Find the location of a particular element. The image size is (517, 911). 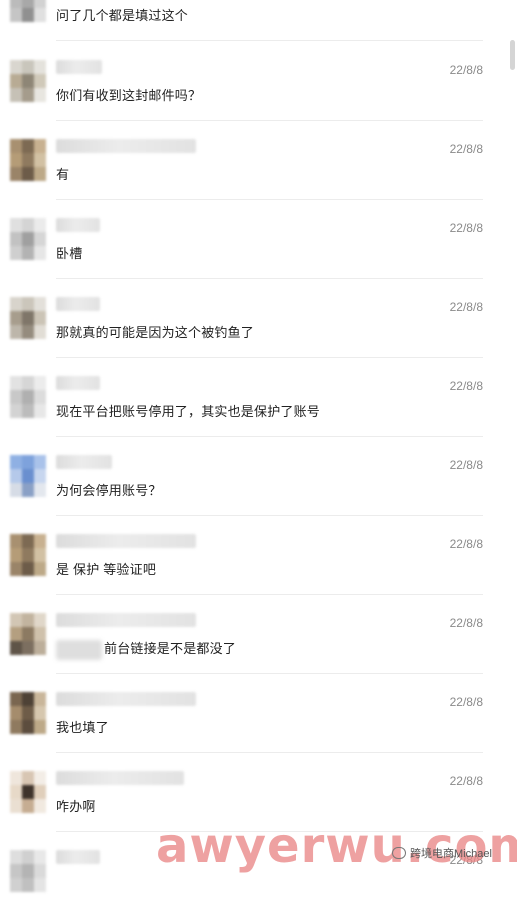

message-item: 22/8/8 是 保护 等验证吧 is located at coordinates (252, 555).